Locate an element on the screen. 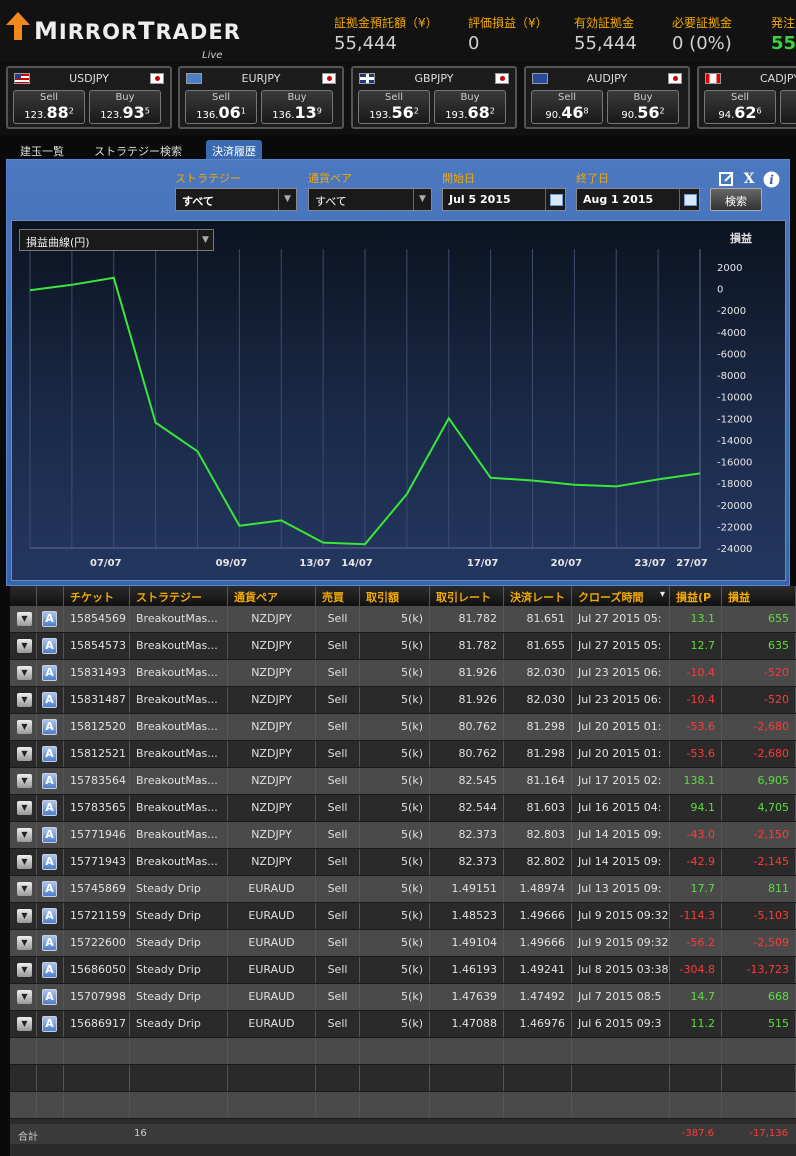 The image size is (796, 1156). buy-button: Buy 123.935 is located at coordinates (125, 107).